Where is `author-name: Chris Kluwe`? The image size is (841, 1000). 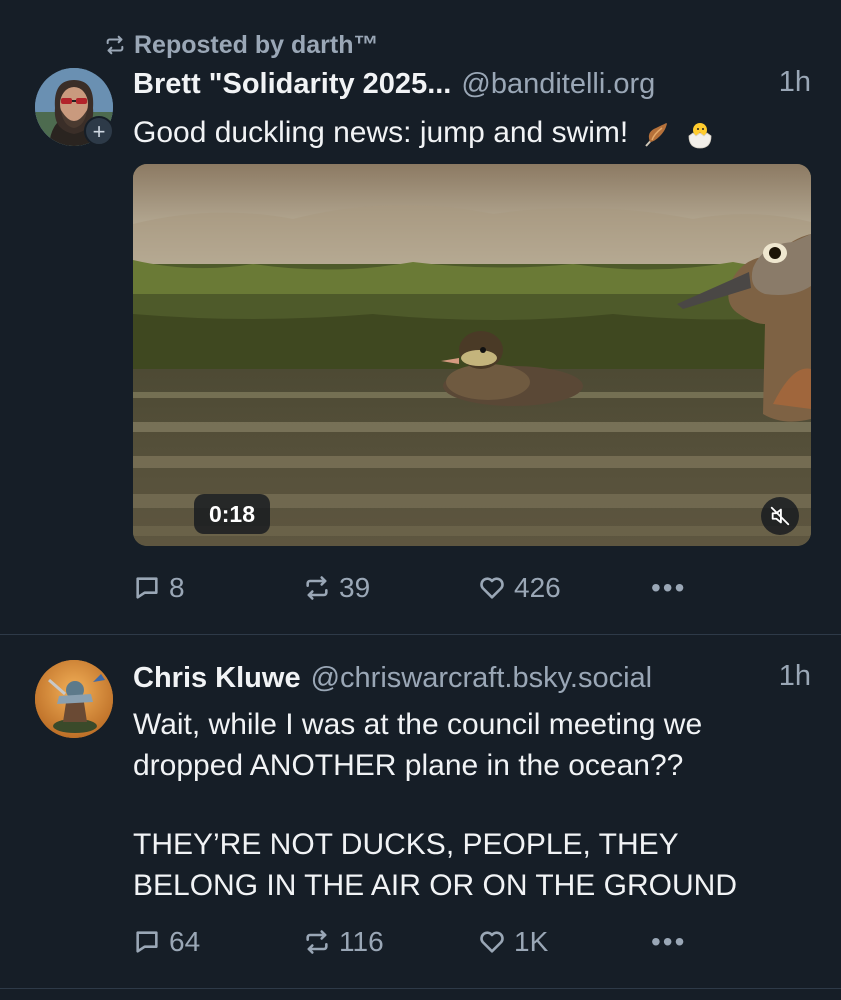
author-name: Chris Kluwe is located at coordinates (217, 678).